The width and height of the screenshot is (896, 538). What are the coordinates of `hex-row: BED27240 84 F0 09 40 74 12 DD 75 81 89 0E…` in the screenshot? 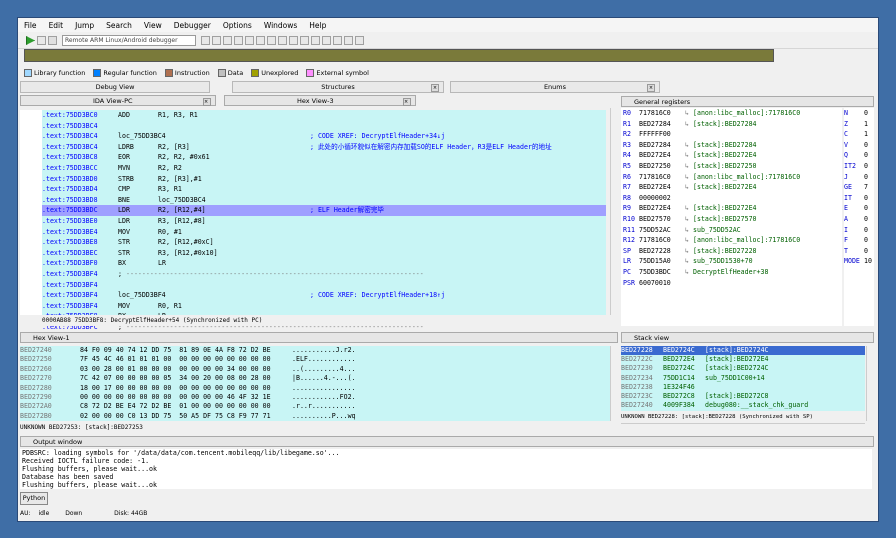 It's located at (315, 350).